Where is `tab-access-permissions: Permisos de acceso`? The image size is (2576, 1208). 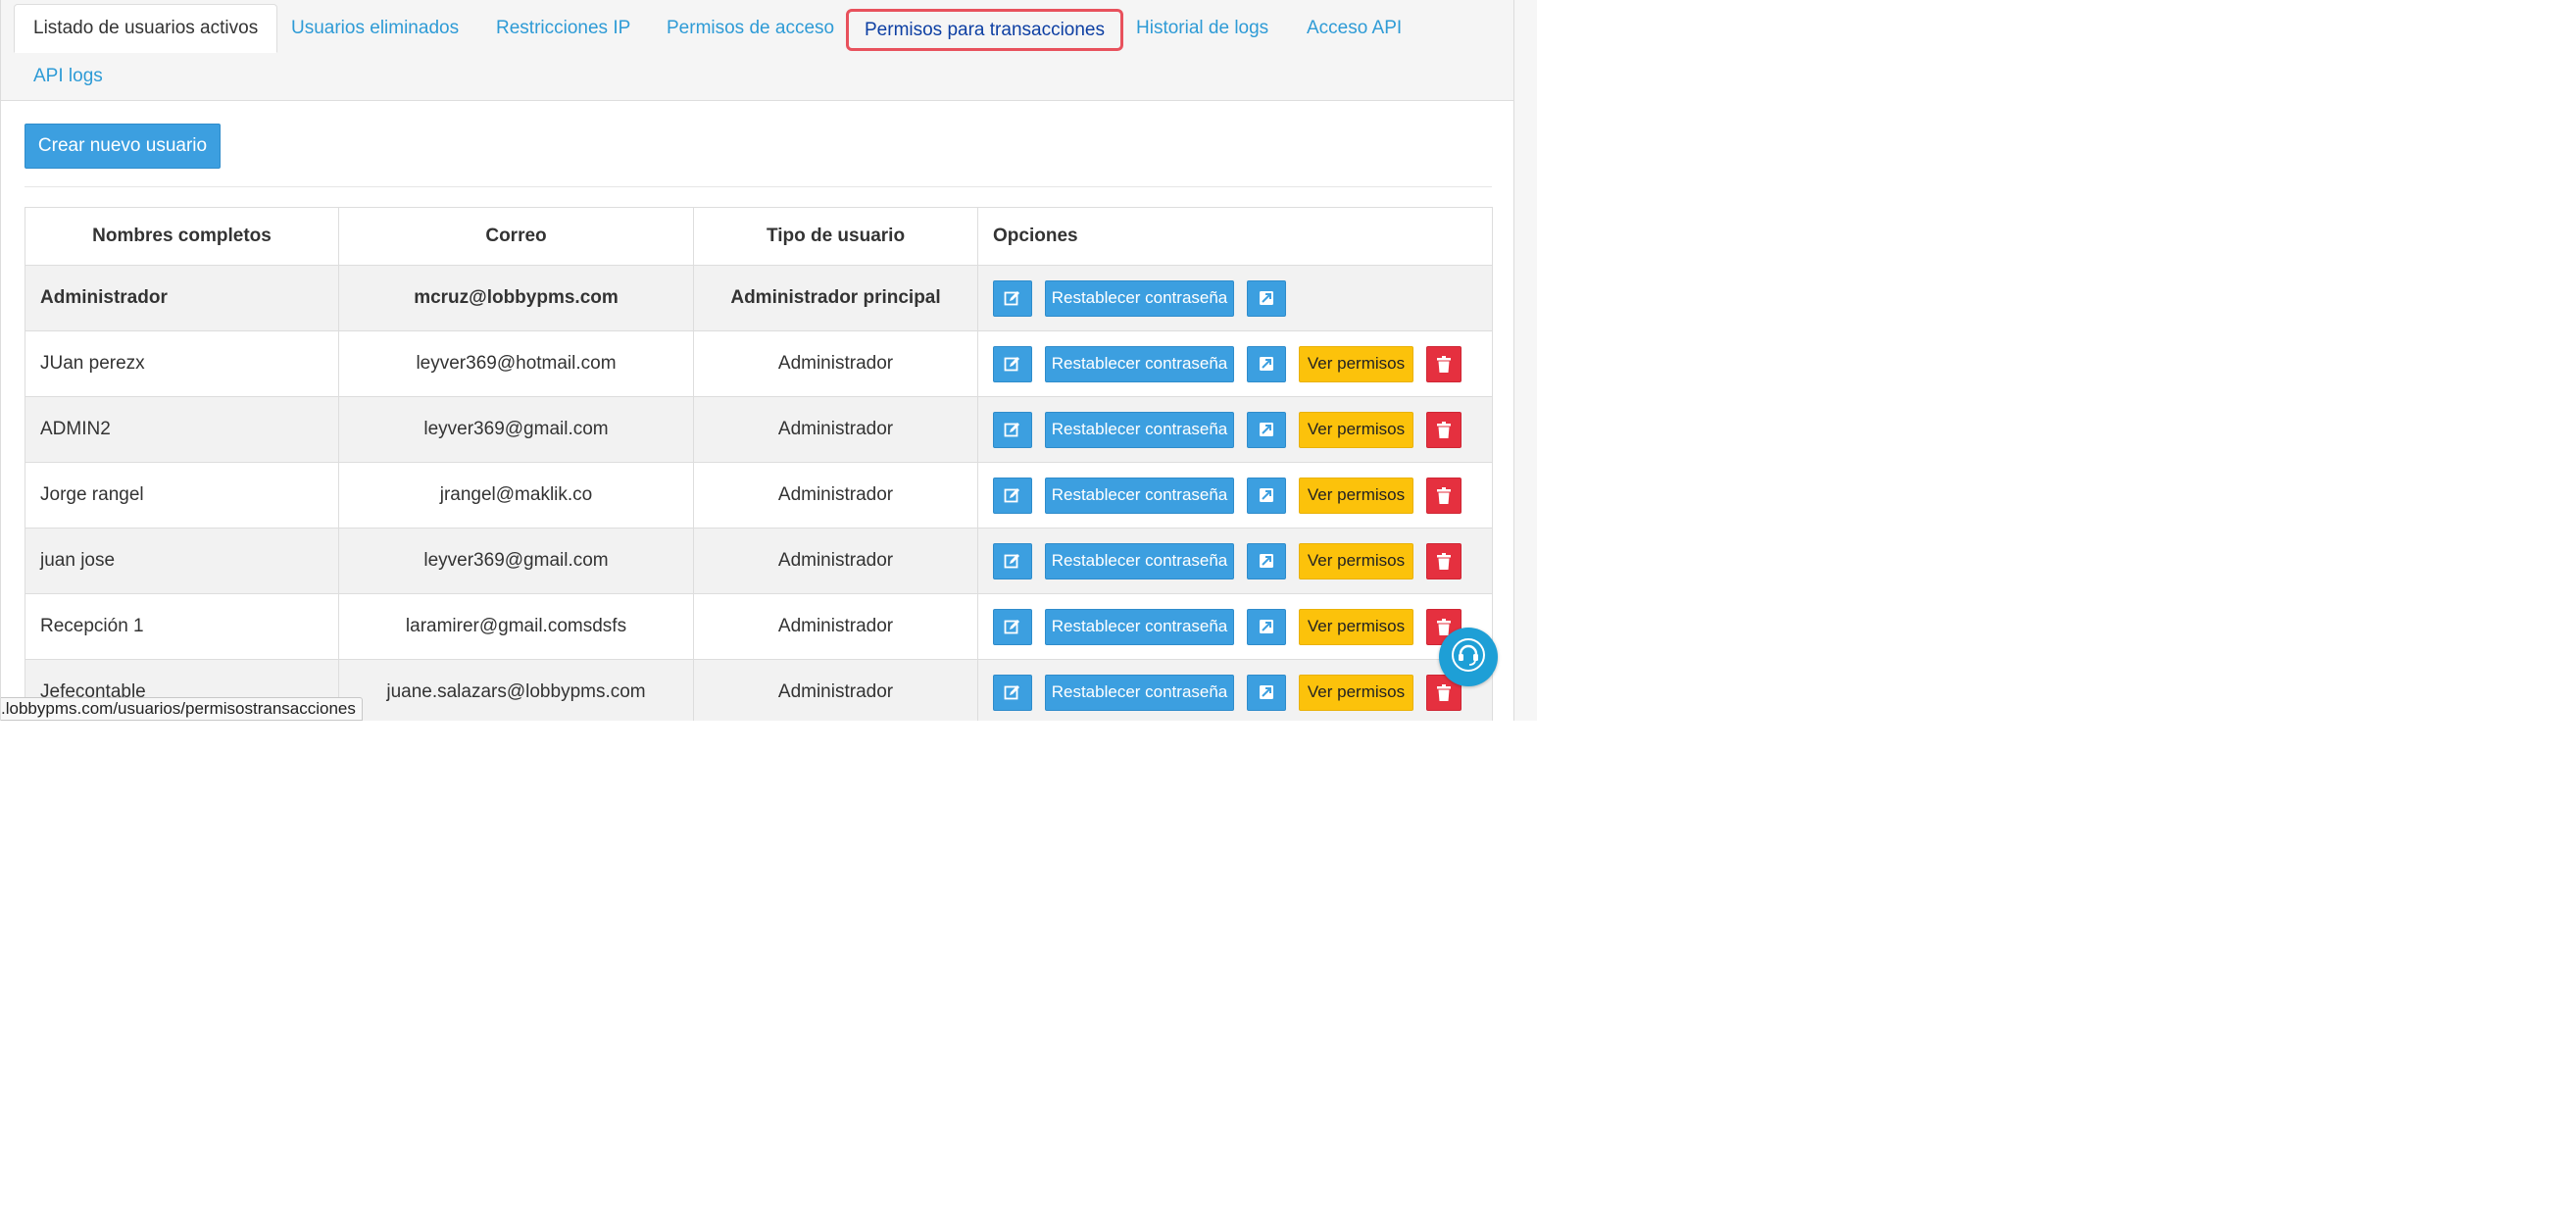 tab-access-permissions: Permisos de acceso is located at coordinates (750, 28).